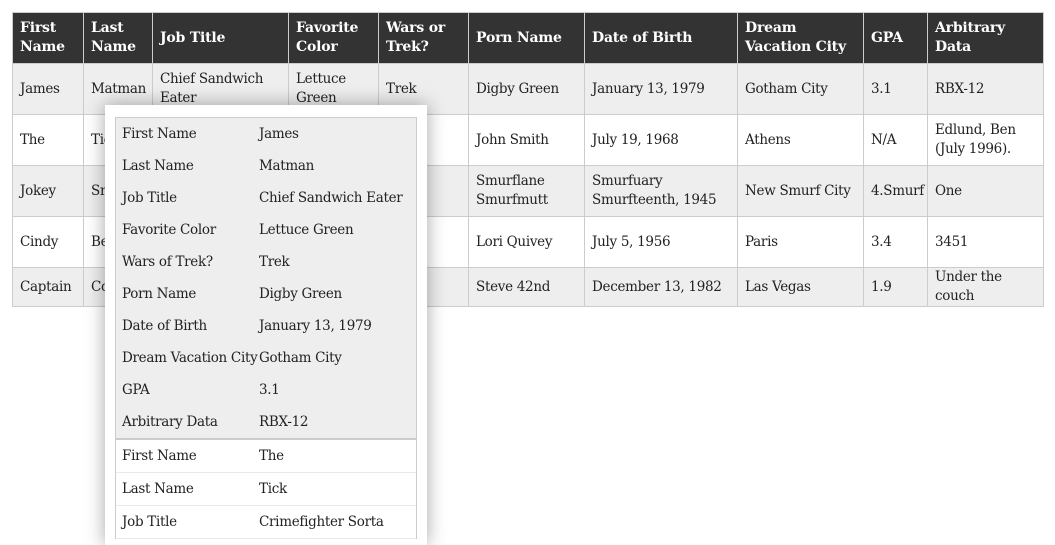  What do you see at coordinates (48, 89) in the screenshot?
I see `cell-first-name: James` at bounding box center [48, 89].